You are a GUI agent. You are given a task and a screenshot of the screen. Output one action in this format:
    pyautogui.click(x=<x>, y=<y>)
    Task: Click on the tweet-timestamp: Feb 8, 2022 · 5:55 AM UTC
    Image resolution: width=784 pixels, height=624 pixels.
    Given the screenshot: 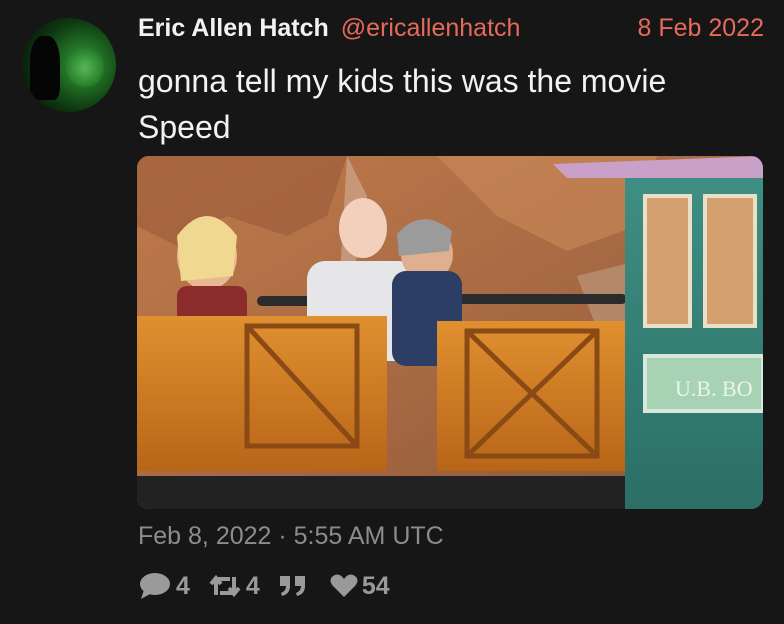 What is the action you would take?
    pyautogui.click(x=291, y=536)
    